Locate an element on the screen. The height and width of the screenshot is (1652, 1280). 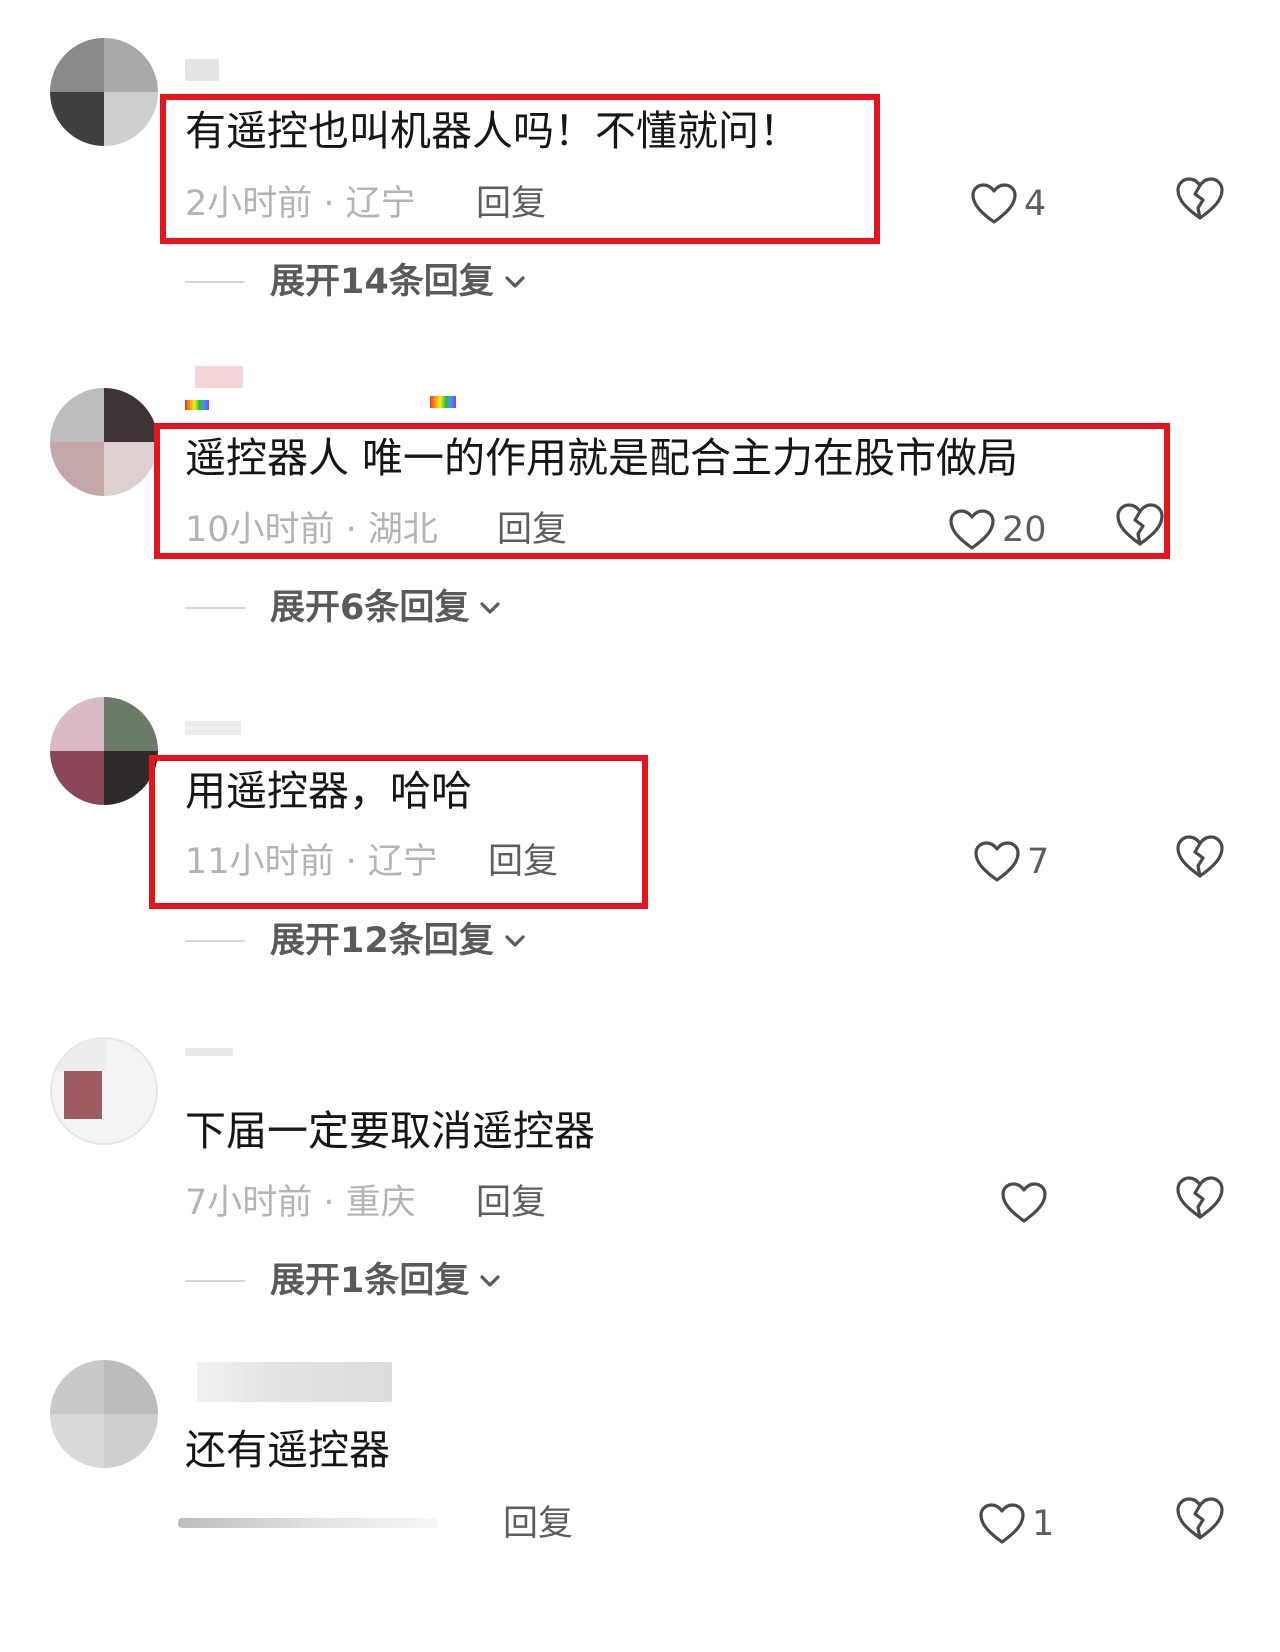
expand-replies-button: 展开6条回复 is located at coordinates (344, 608).